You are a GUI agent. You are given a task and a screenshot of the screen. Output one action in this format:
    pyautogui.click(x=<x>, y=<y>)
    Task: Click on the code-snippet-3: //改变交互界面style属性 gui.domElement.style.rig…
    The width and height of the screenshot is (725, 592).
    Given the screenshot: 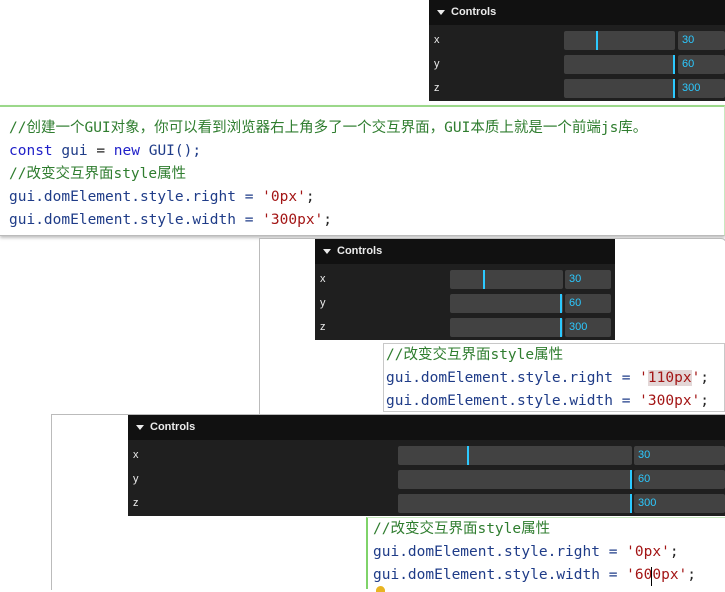 What is the action you would take?
    pyautogui.click(x=545, y=554)
    